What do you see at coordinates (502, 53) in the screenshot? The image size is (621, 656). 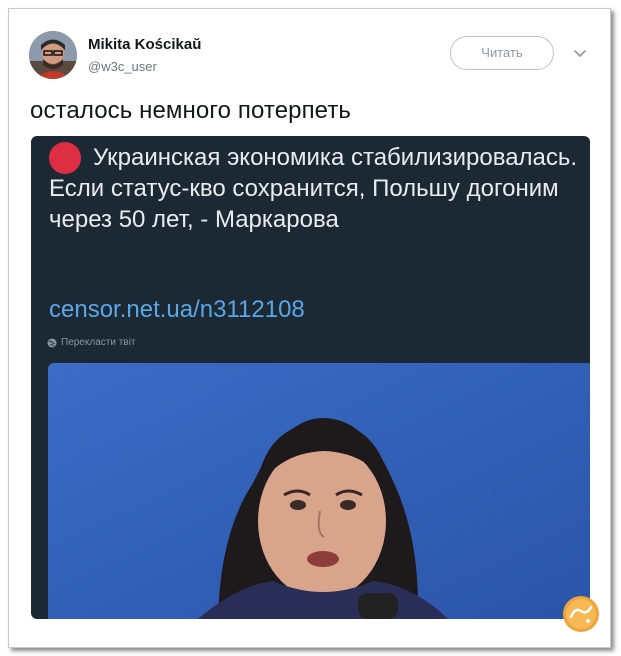 I see `follow-button: Читать` at bounding box center [502, 53].